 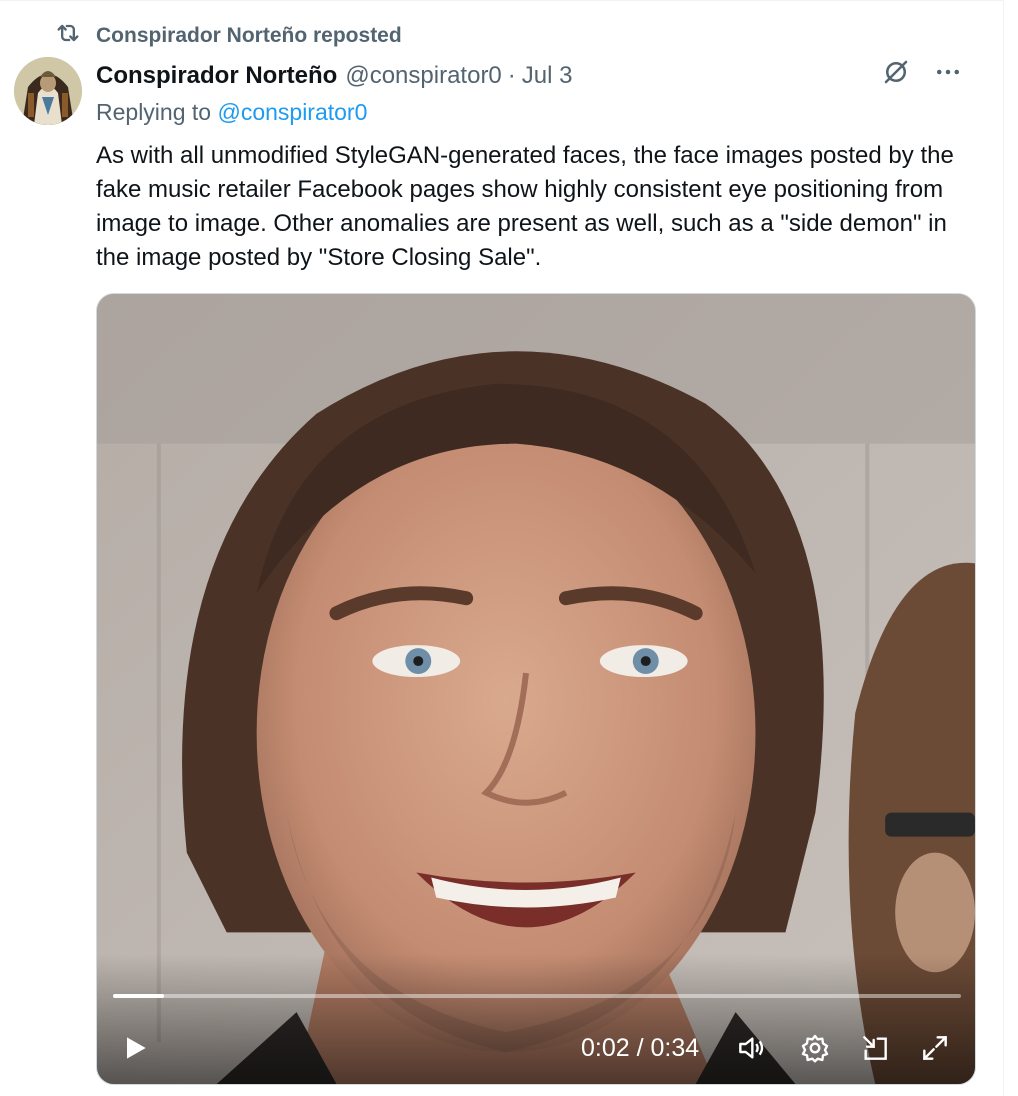 I want to click on video-controls: 0:02 / 0:34, so click(x=536, y=1048).